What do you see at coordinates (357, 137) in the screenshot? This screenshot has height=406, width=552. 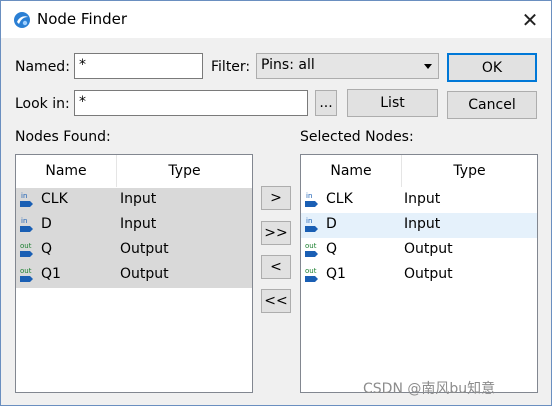 I see `selected-nodes-label: Selected Nodes:` at bounding box center [357, 137].